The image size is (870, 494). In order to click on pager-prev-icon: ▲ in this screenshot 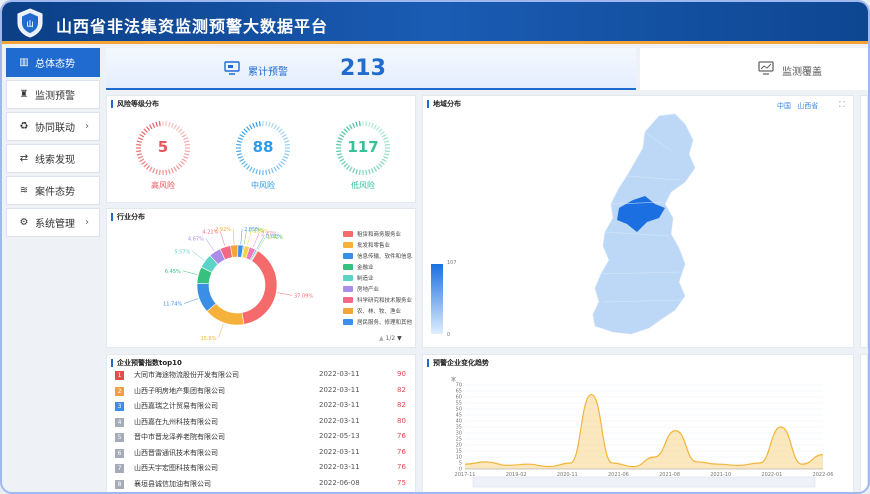, I will do `click(381, 338)`.